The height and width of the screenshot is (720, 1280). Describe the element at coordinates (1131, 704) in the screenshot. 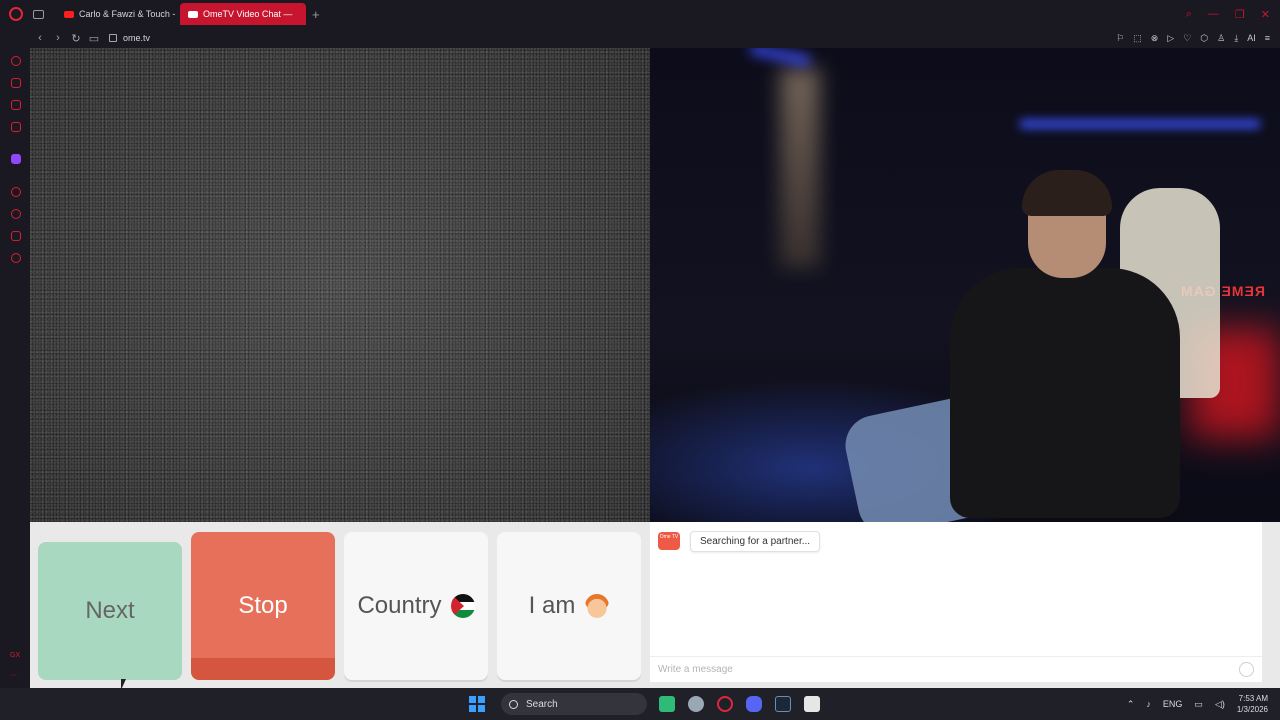

I see `chevron-up-icon: ⌃` at that location.